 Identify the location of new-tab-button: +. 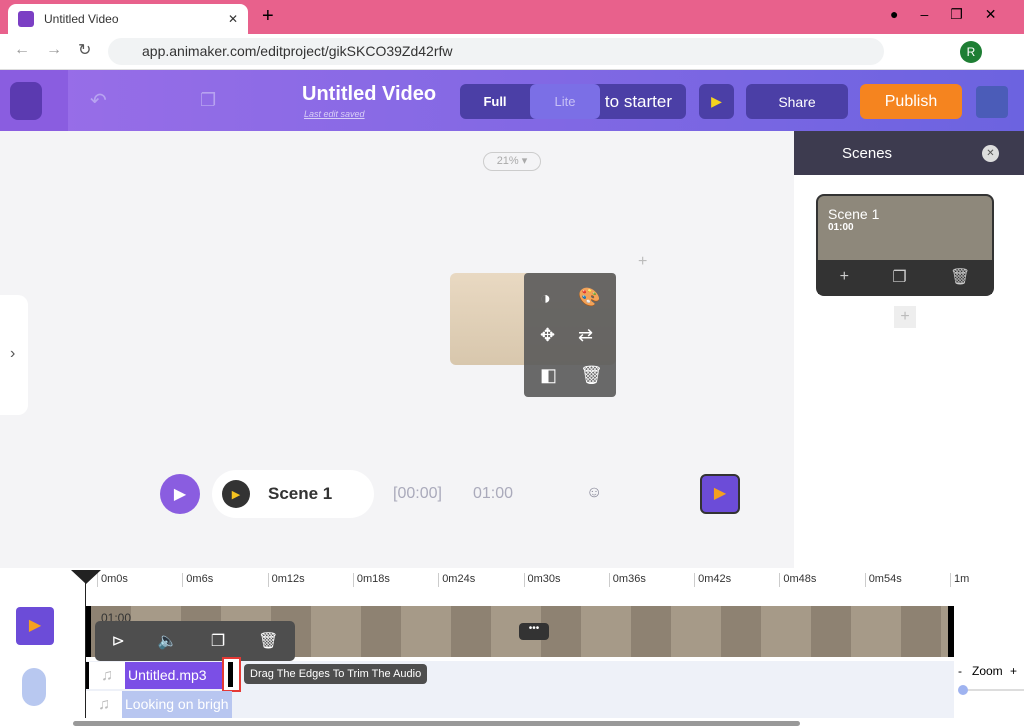
(268, 16).